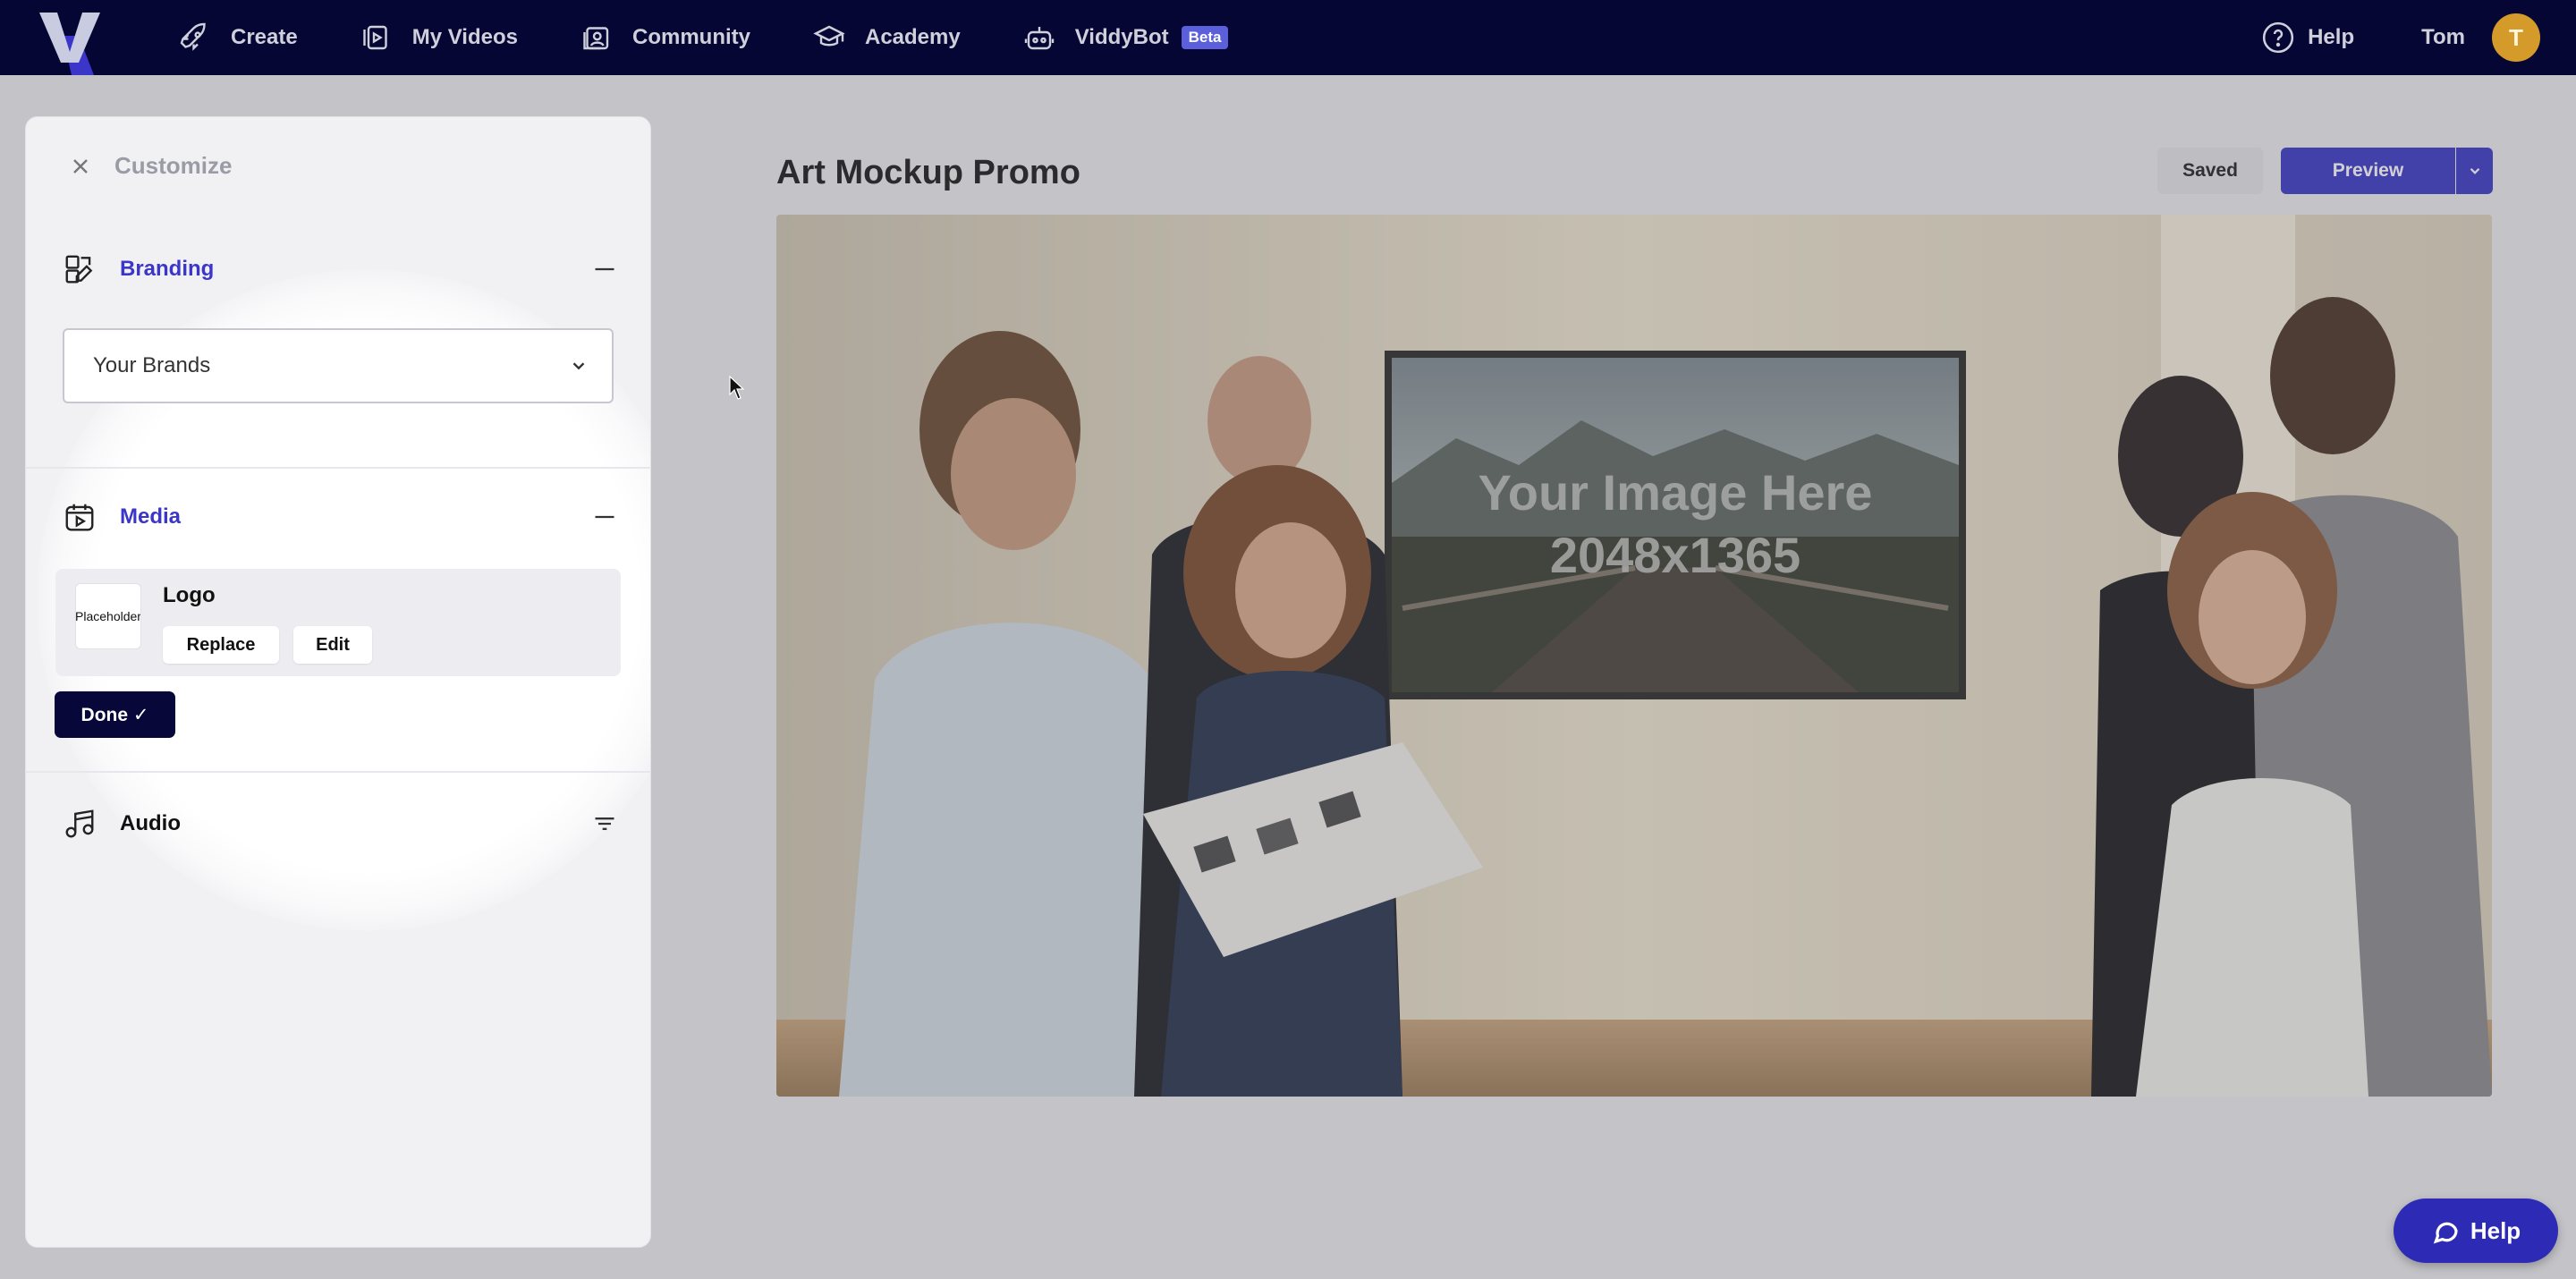 The height and width of the screenshot is (1279, 2576). What do you see at coordinates (167, 269) in the screenshot?
I see `section-branding-title: Branding` at bounding box center [167, 269].